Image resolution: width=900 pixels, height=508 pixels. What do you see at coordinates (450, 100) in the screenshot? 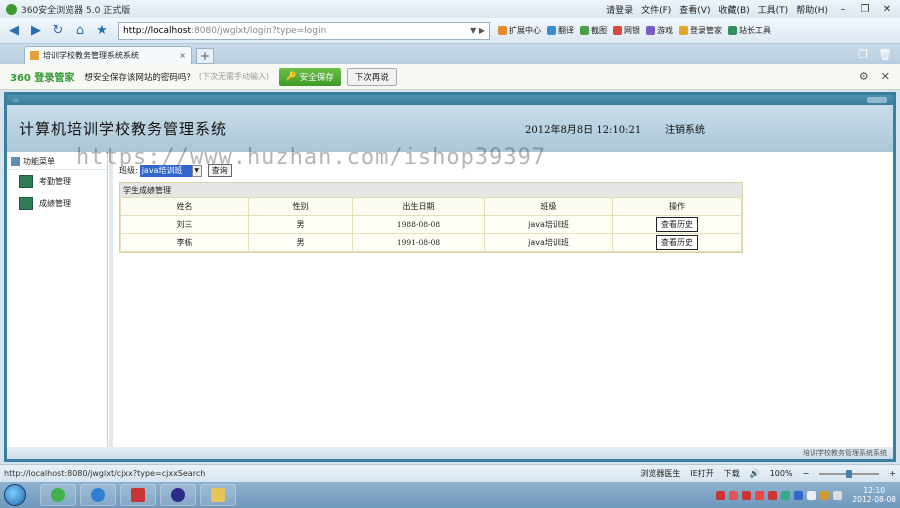
I see `app-top-strip: ▭` at bounding box center [450, 100].